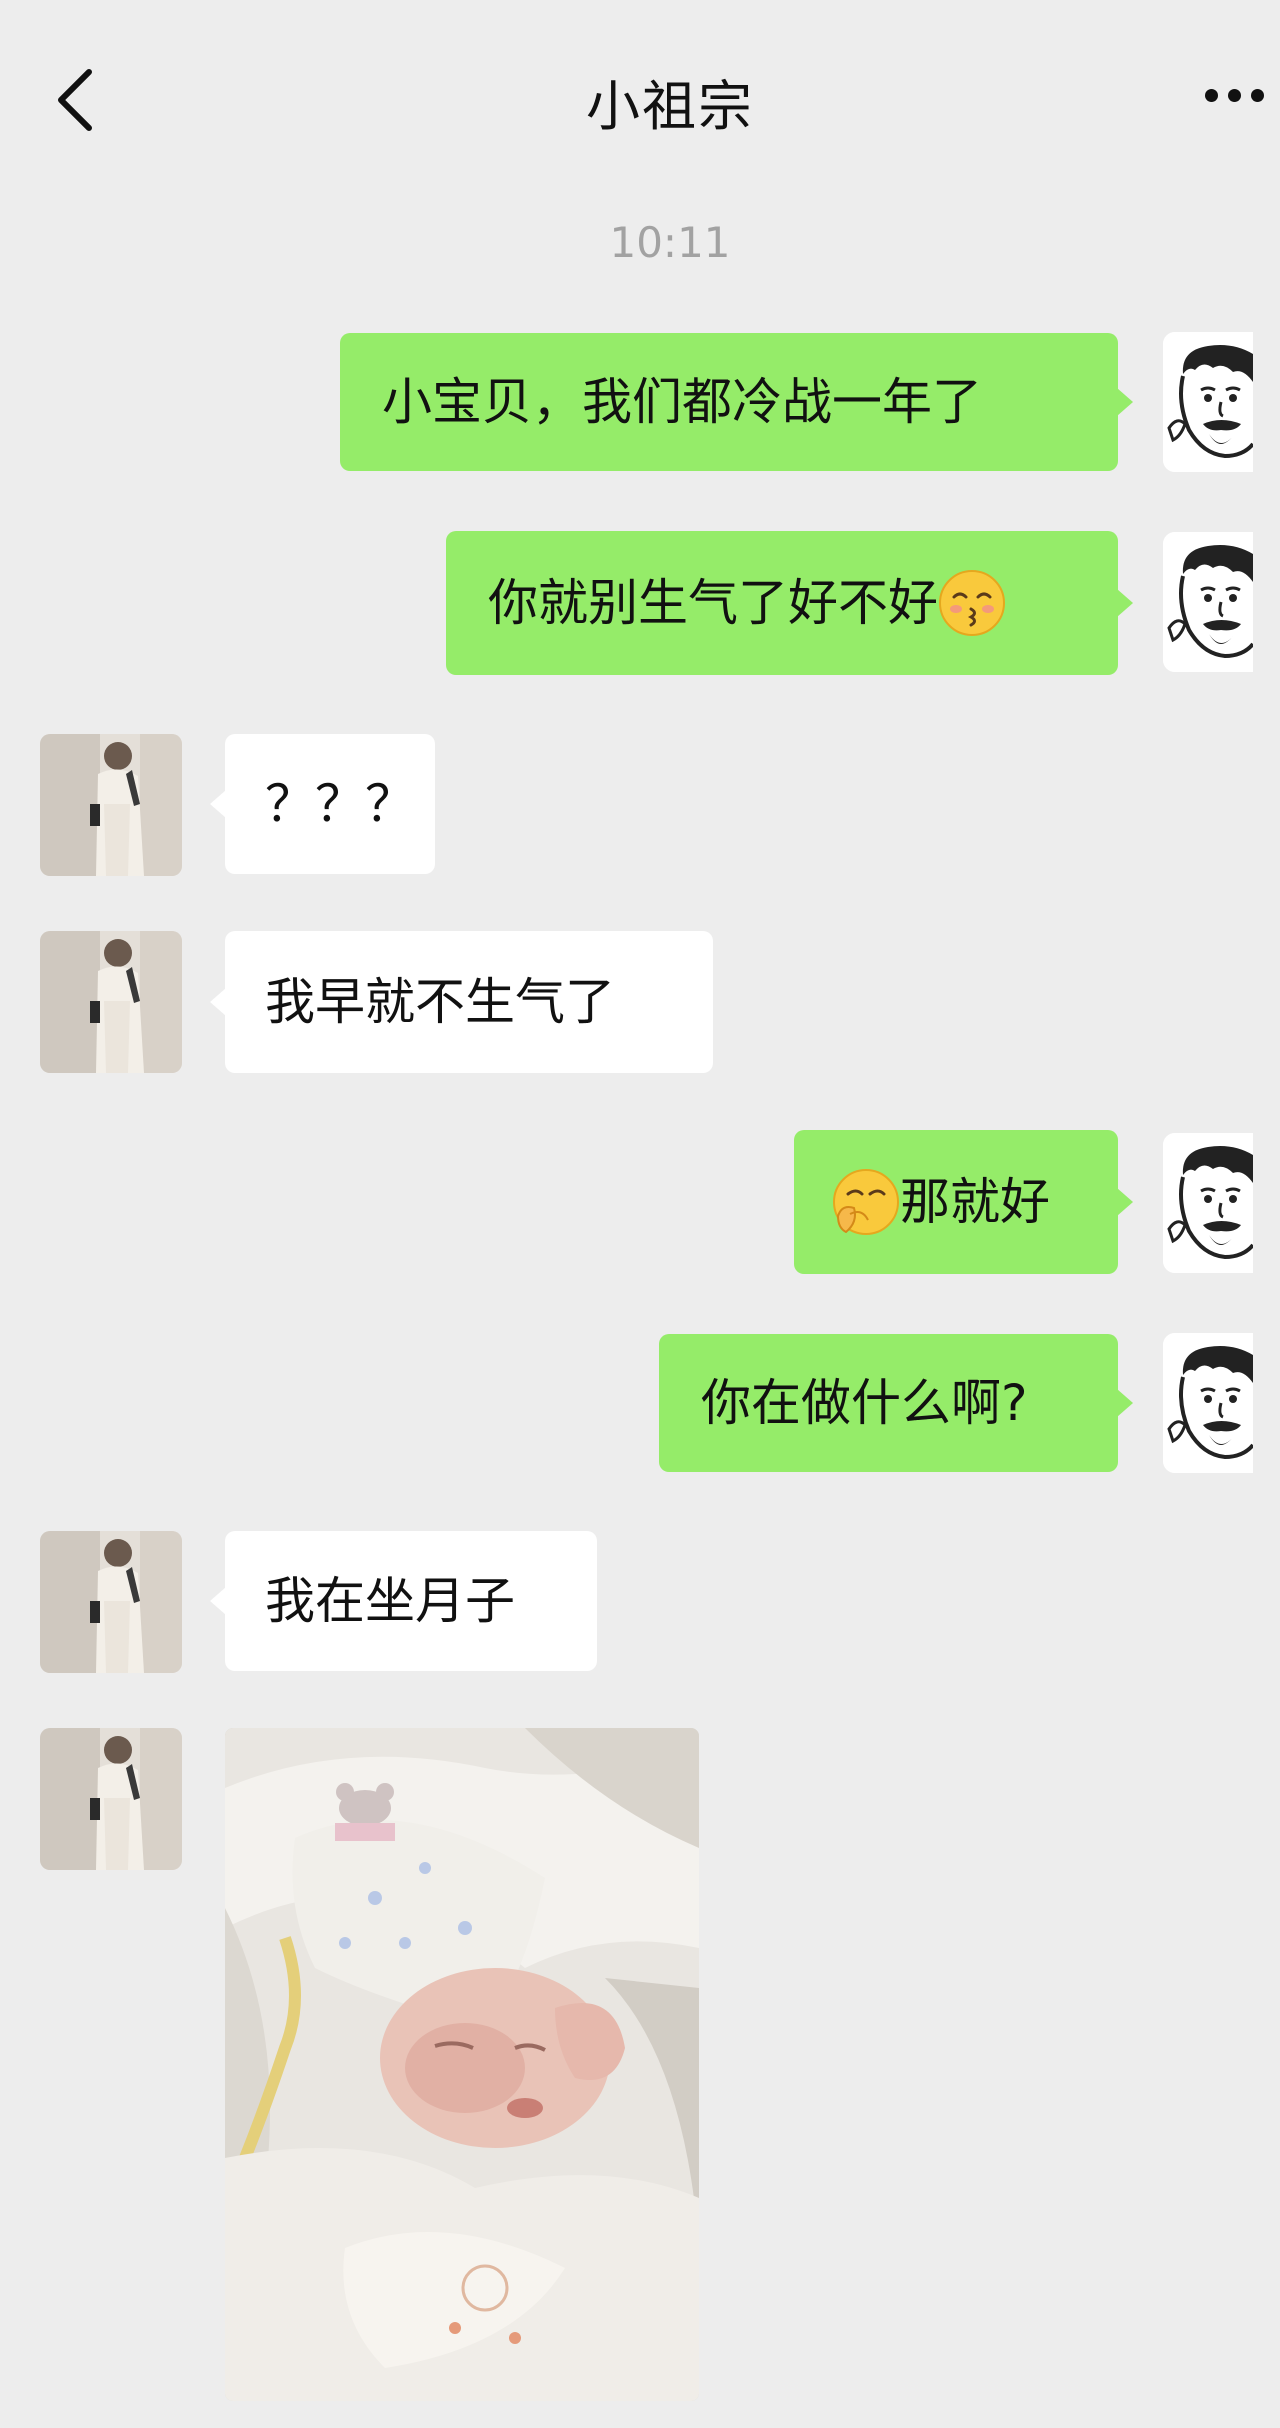  I want to click on message-text: 你在做什么啊?, so click(864, 1403).